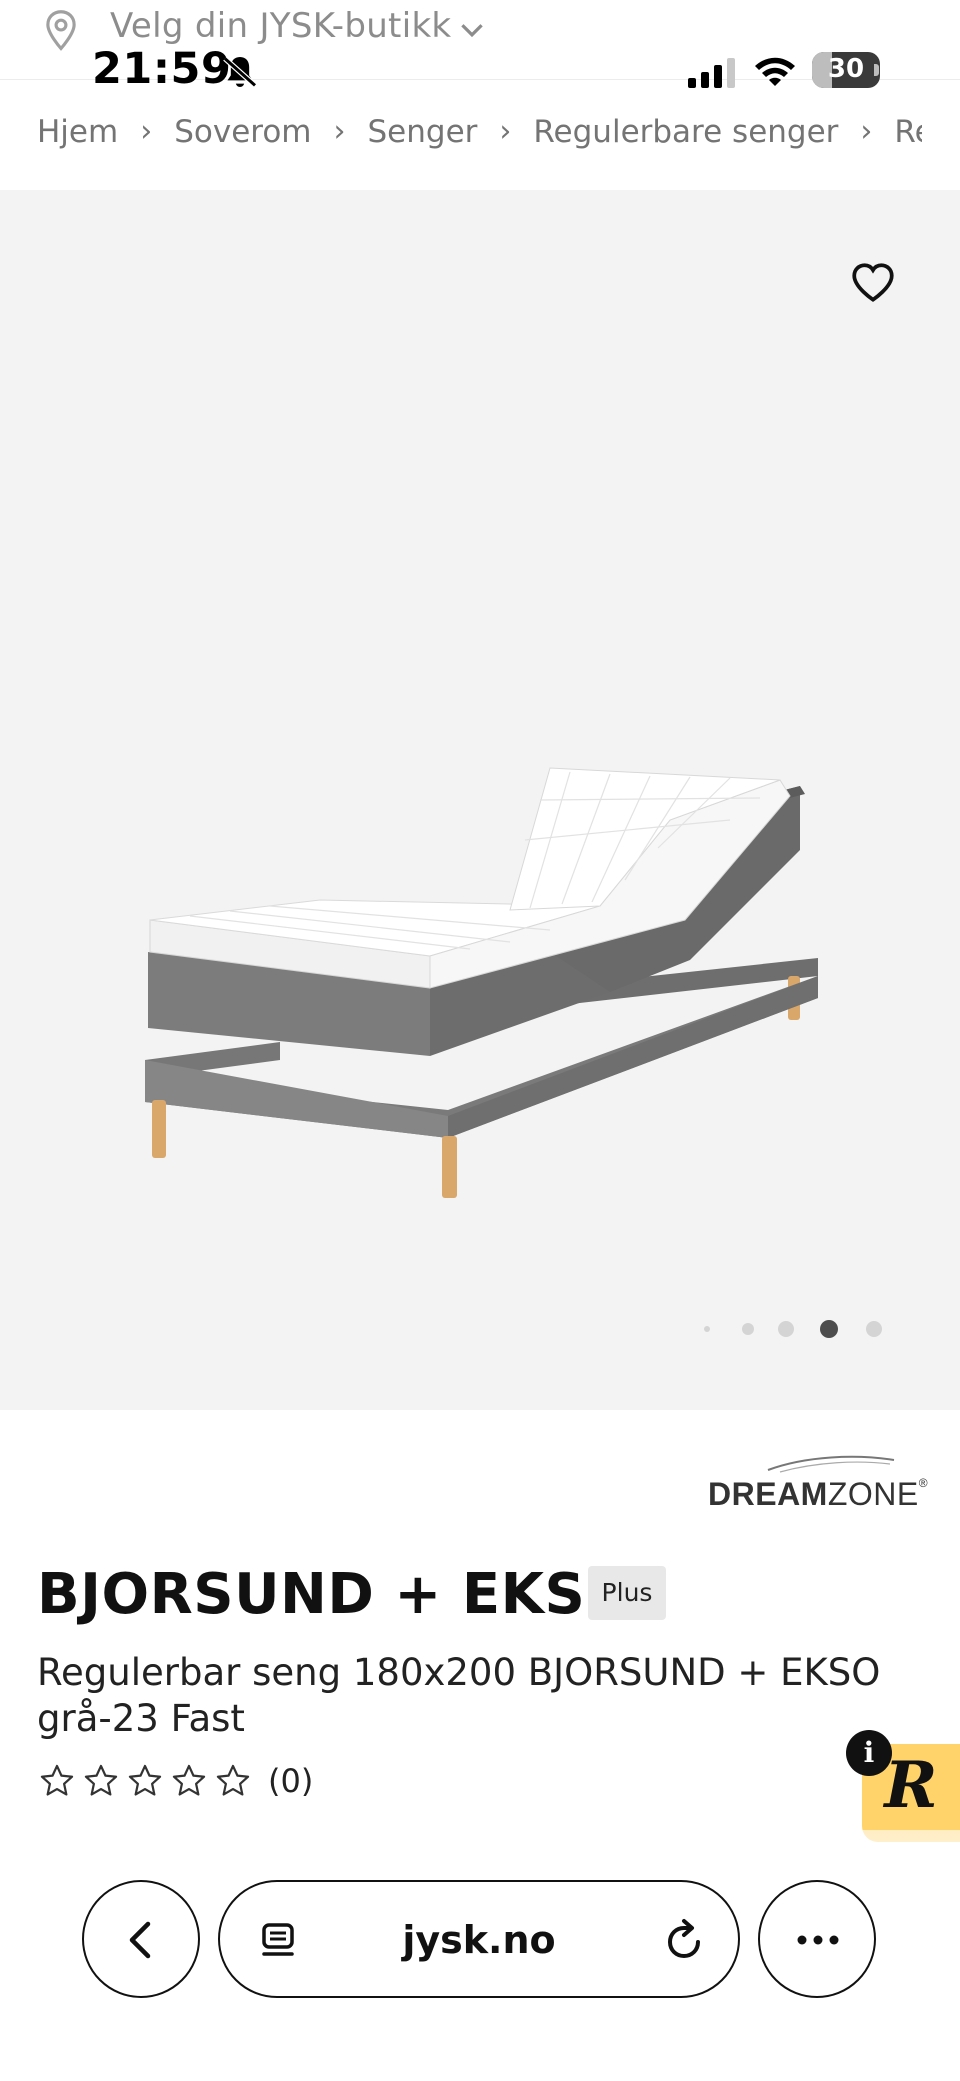 This screenshot has height=2081, width=960. Describe the element at coordinates (335, 1594) in the screenshot. I see `product-title: BJORSUND + EKSO` at that location.